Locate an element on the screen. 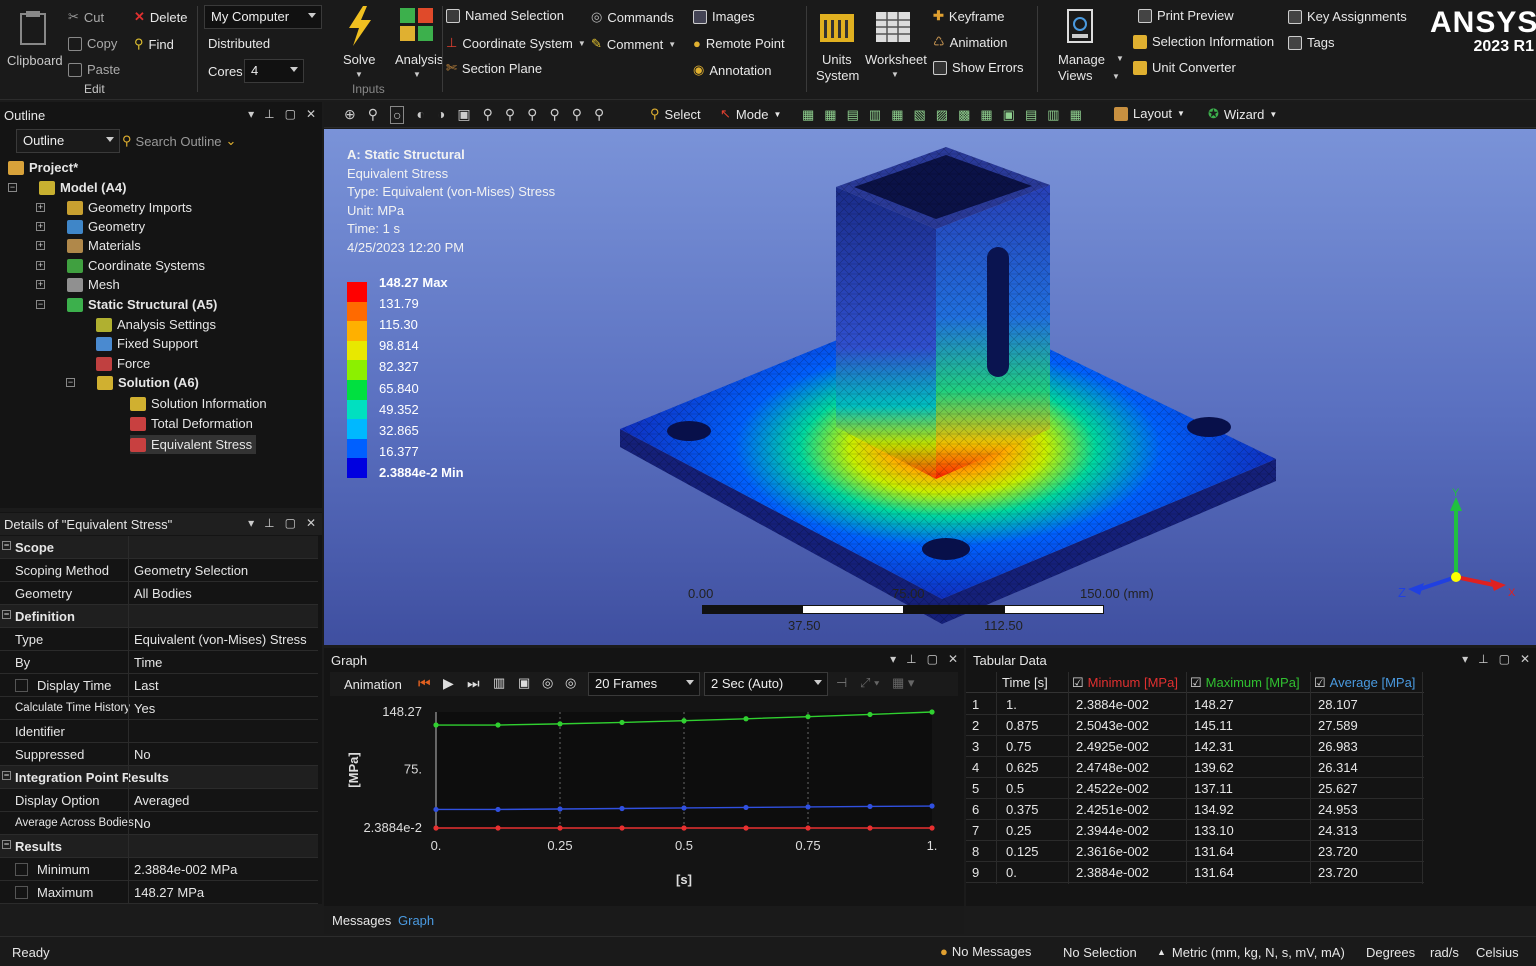 This screenshot has height=966, width=1536. expand-icon: ▥ is located at coordinates (875, 115).